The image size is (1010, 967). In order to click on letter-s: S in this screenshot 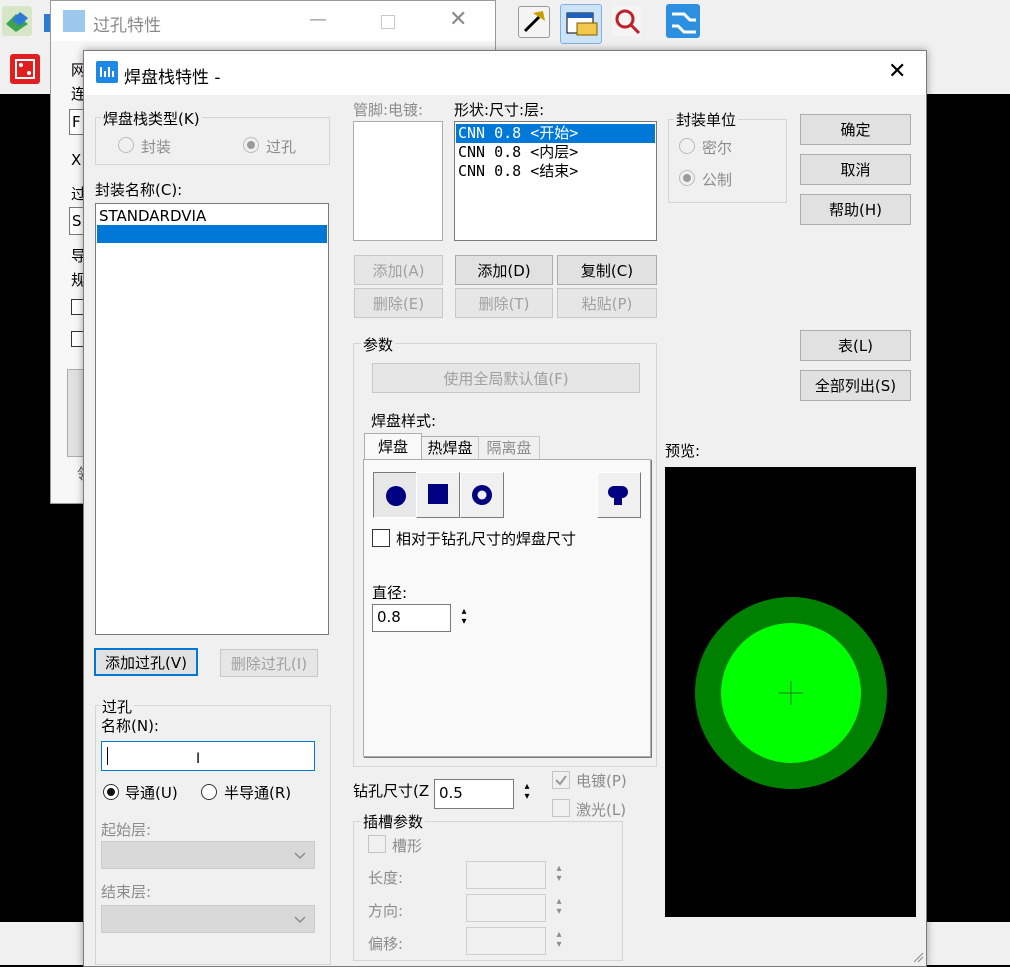, I will do `click(77, 221)`.